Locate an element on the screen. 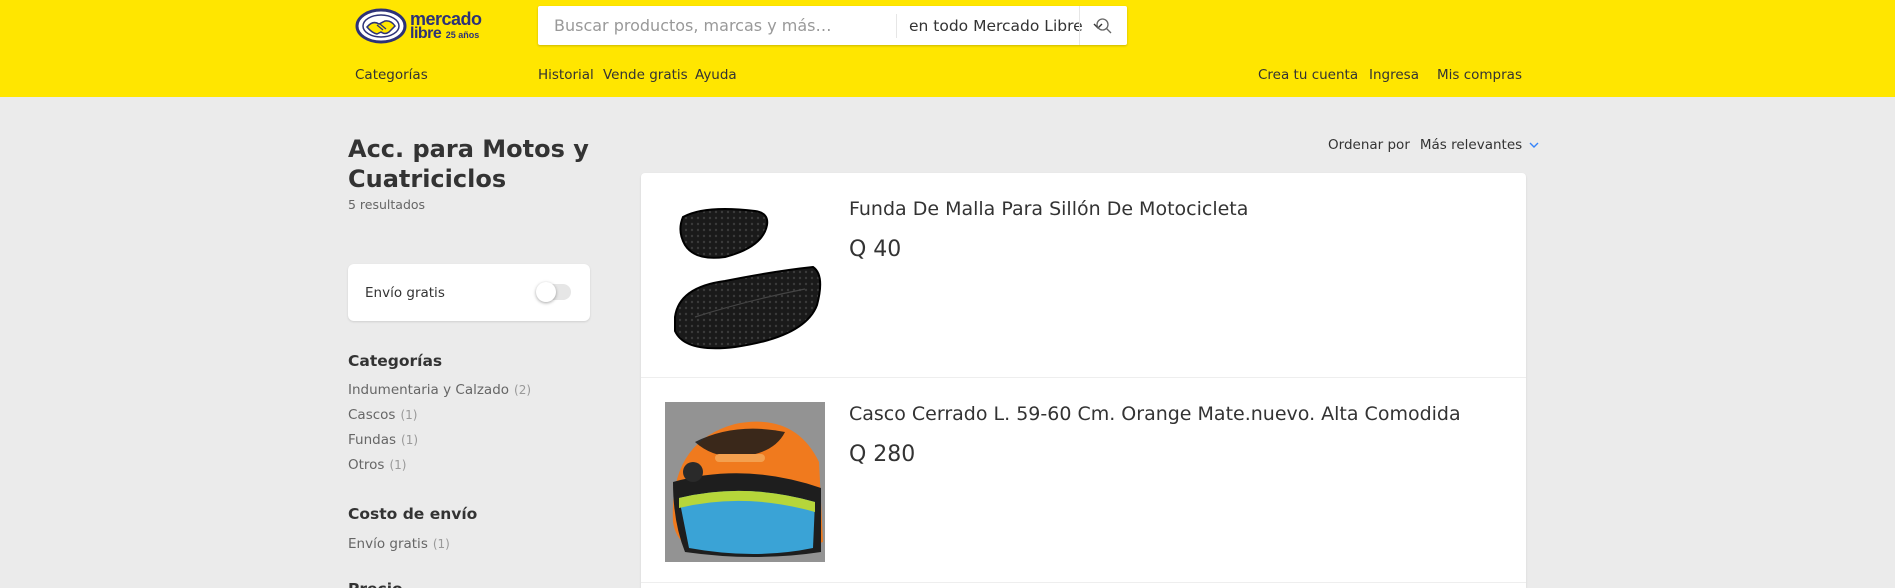 The image size is (1895, 588). filter-item-label: Cascos is located at coordinates (372, 415).